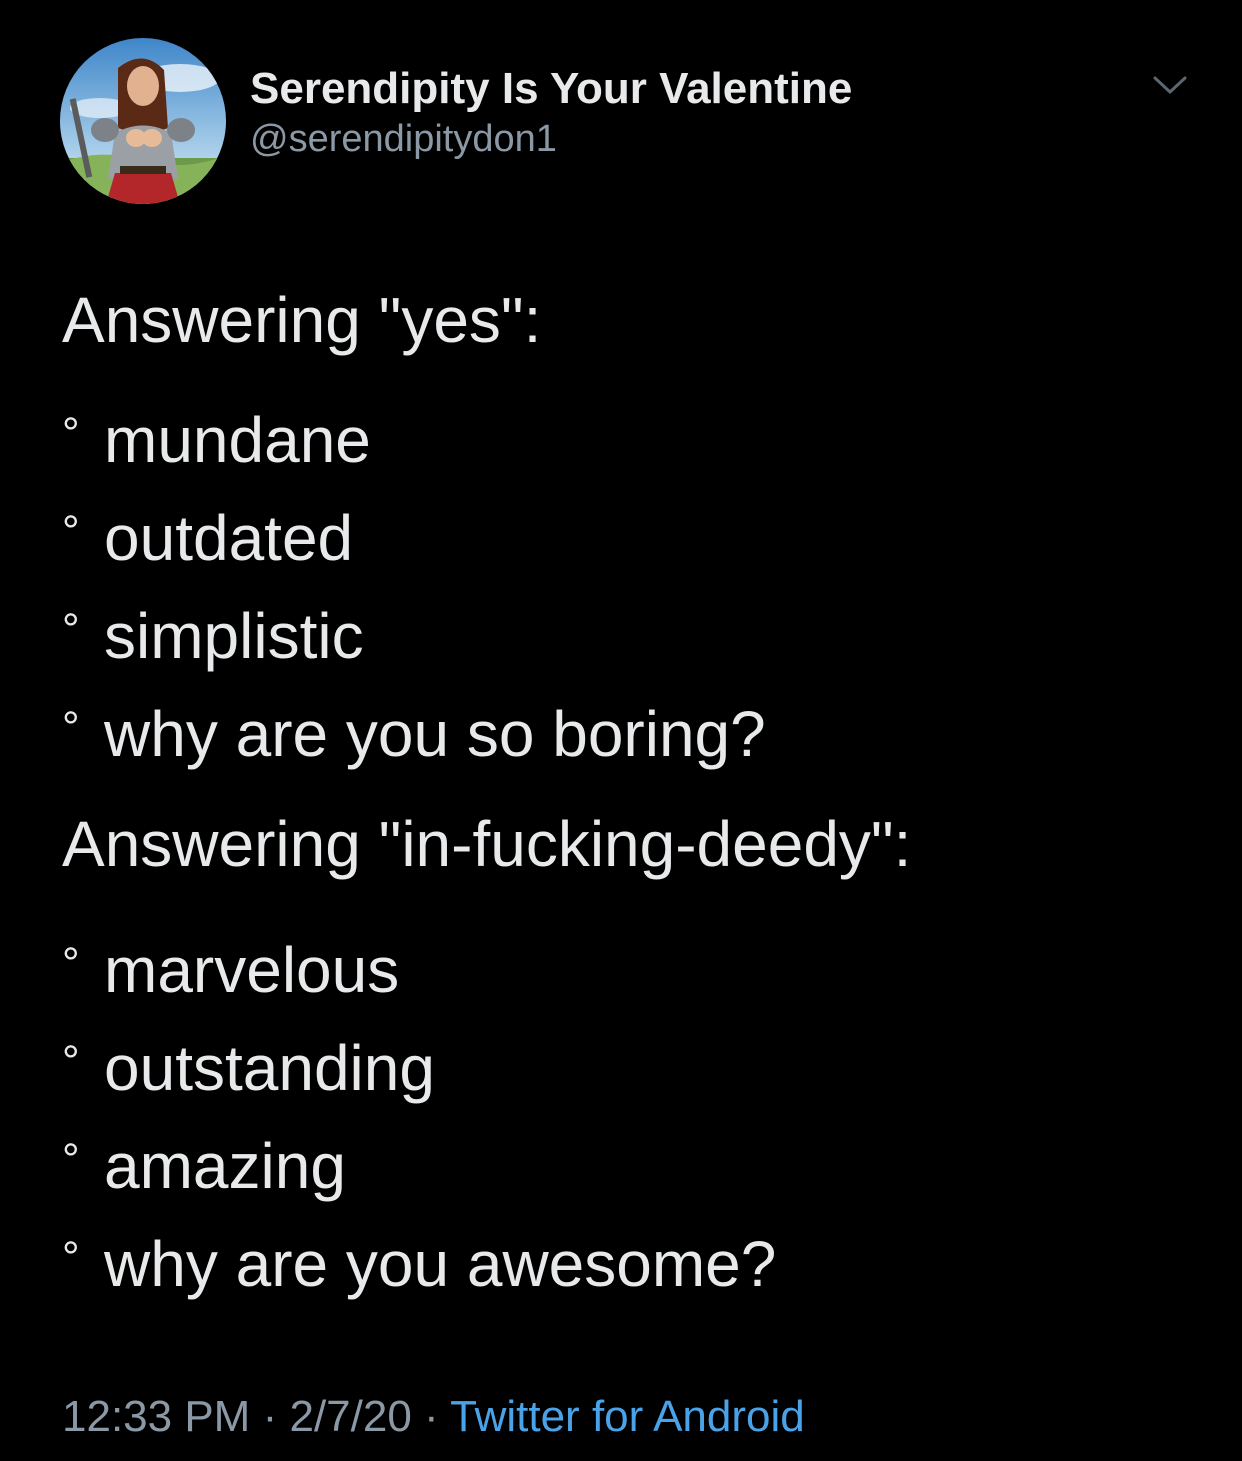  What do you see at coordinates (551, 139) in the screenshot?
I see `user-handle: @serendipitydon1` at bounding box center [551, 139].